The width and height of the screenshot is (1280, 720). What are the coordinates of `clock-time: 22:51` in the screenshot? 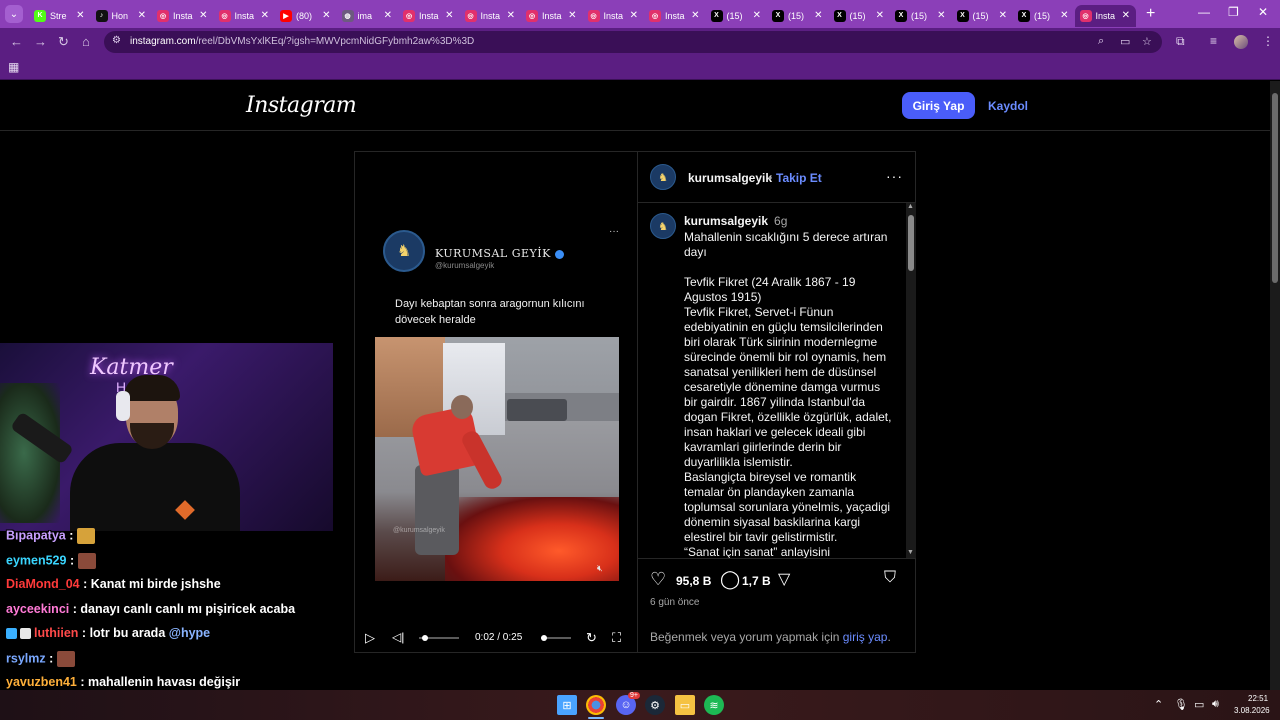 It's located at (1258, 698).